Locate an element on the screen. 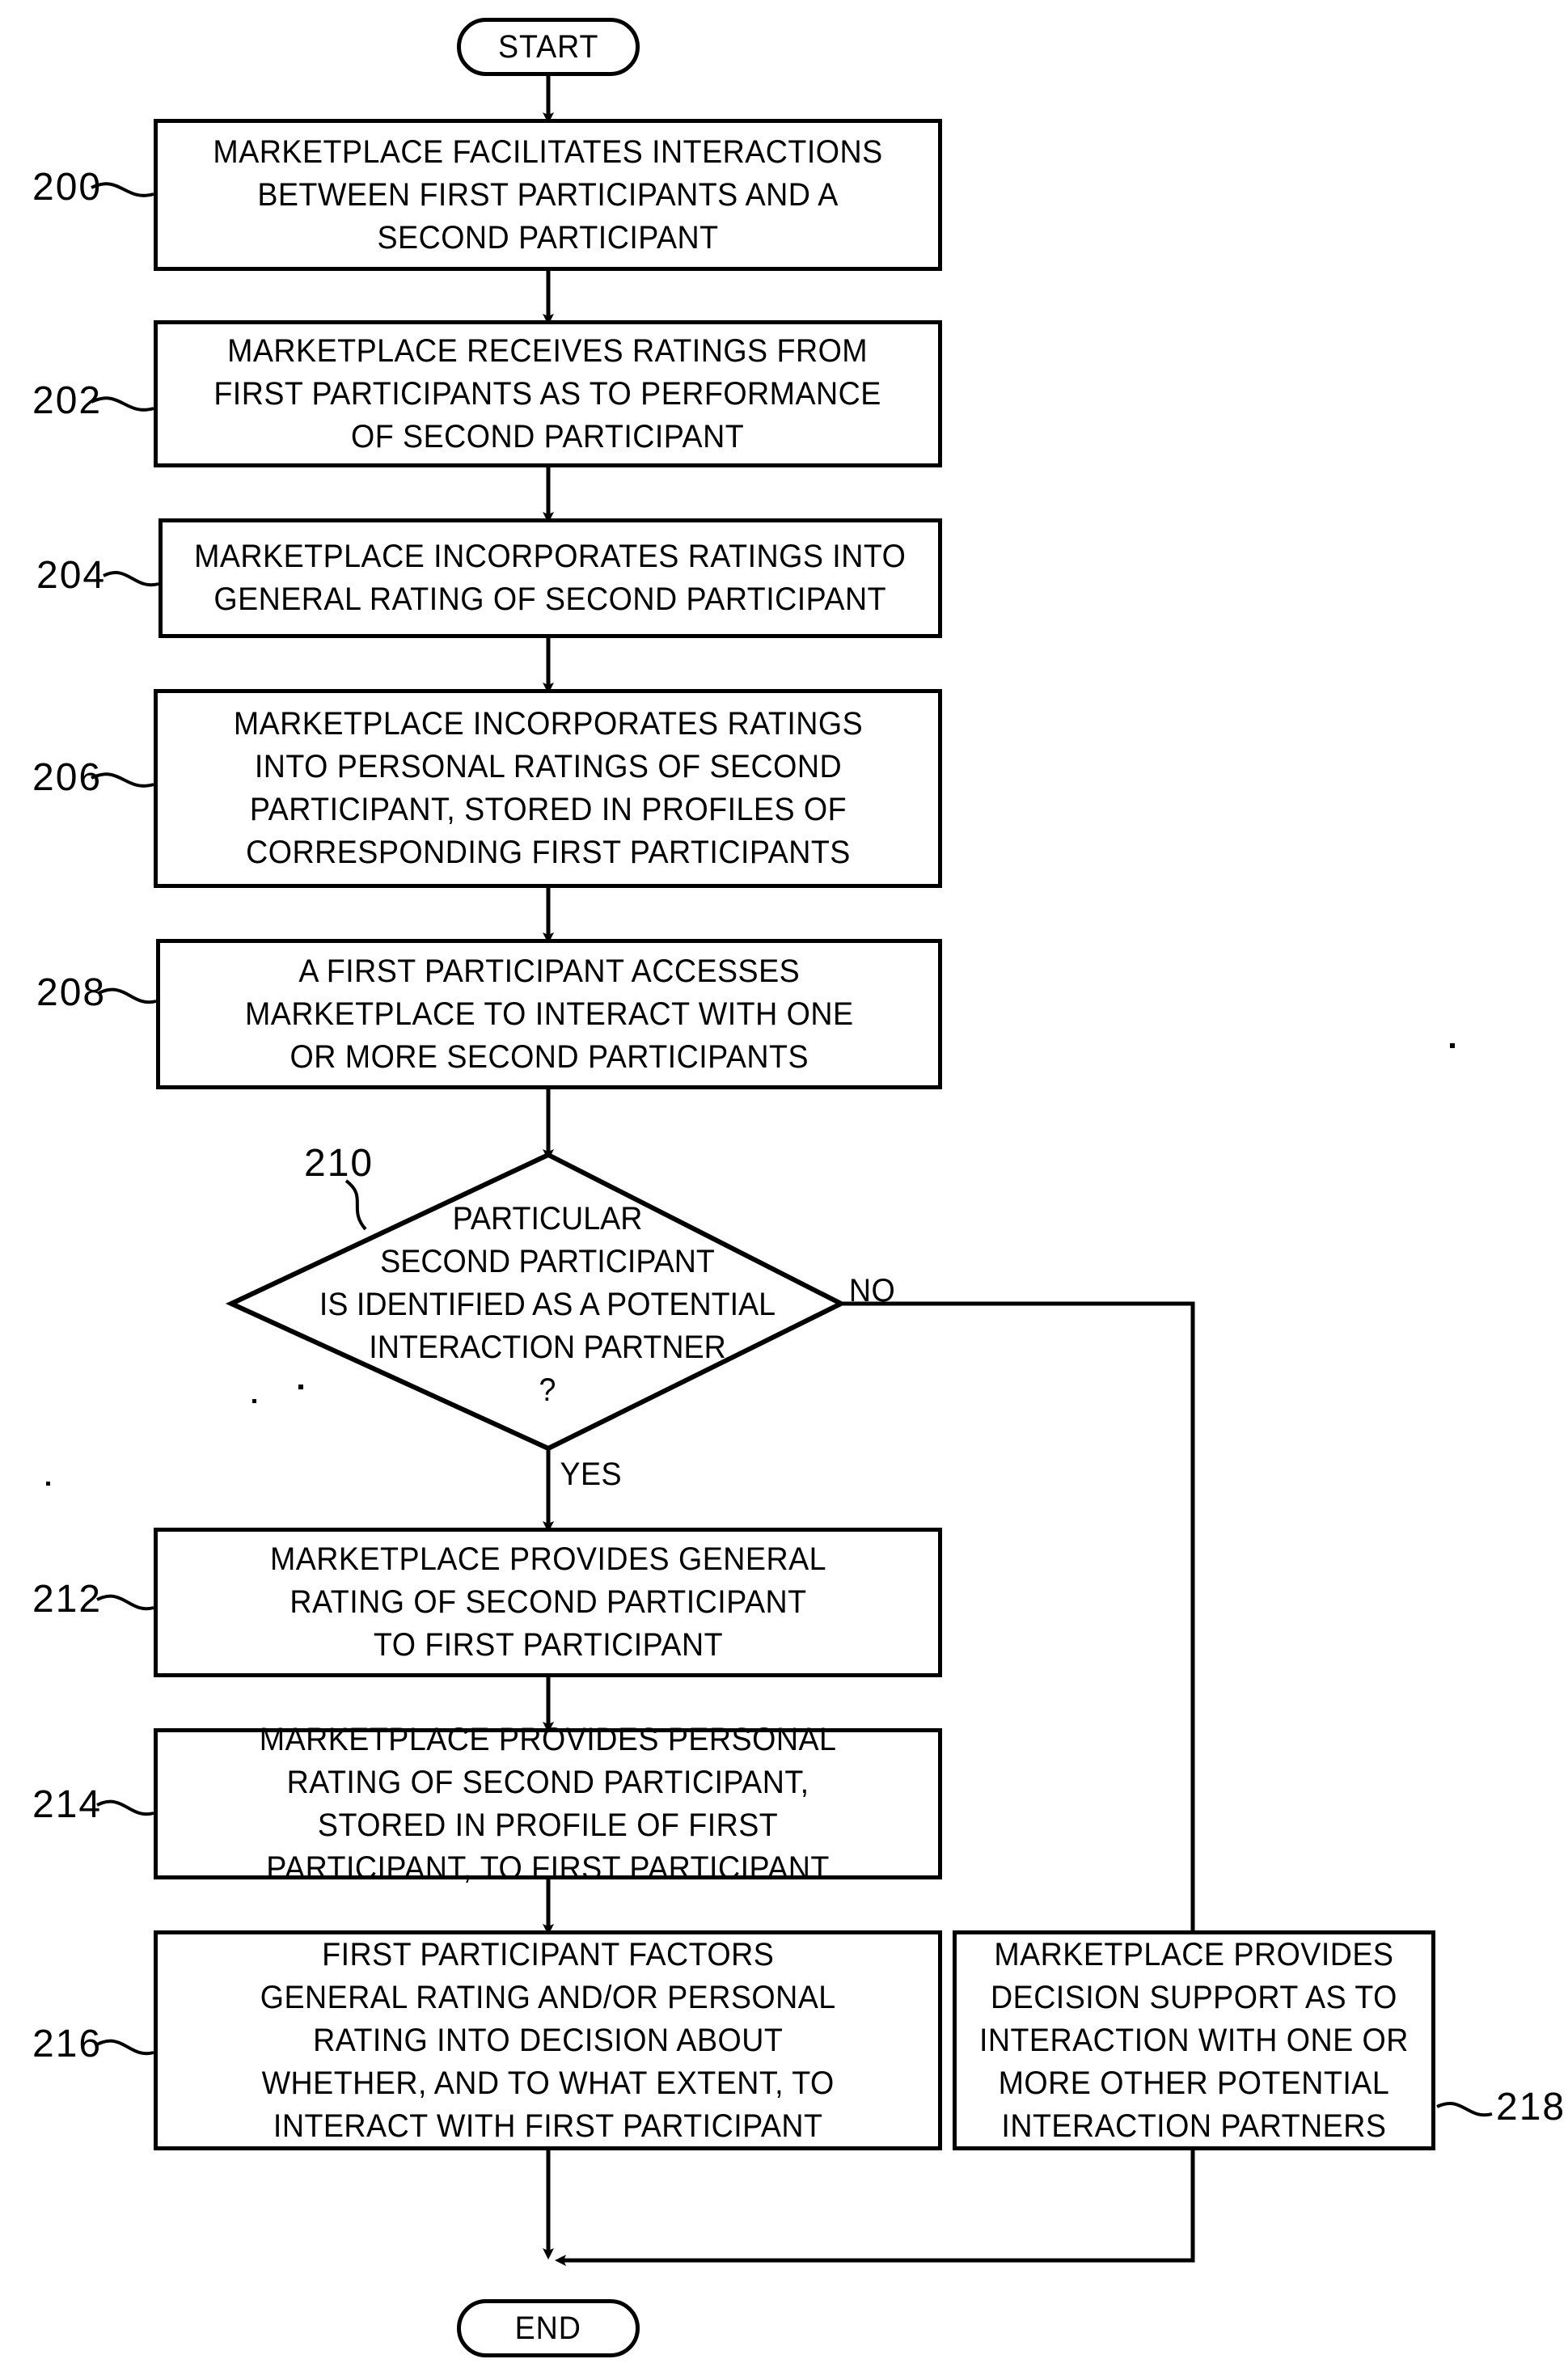  terminator-start: START is located at coordinates (548, 47).